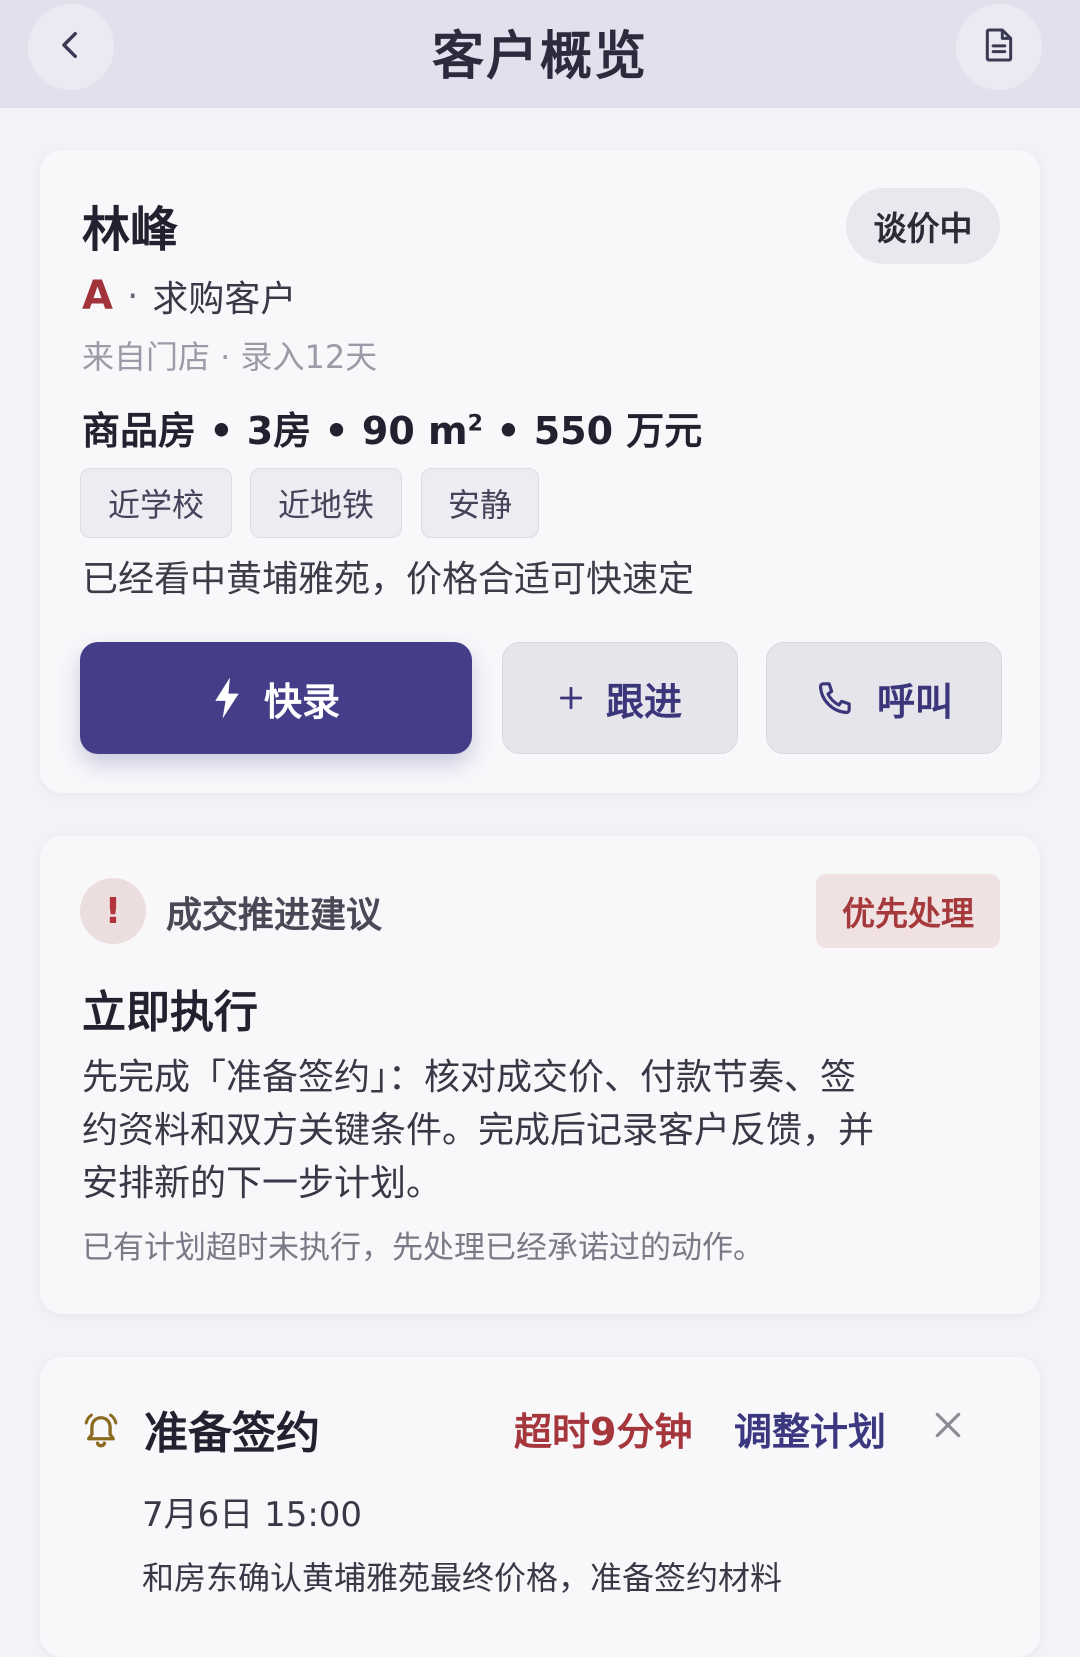  I want to click on customer-grade: A, so click(97, 296).